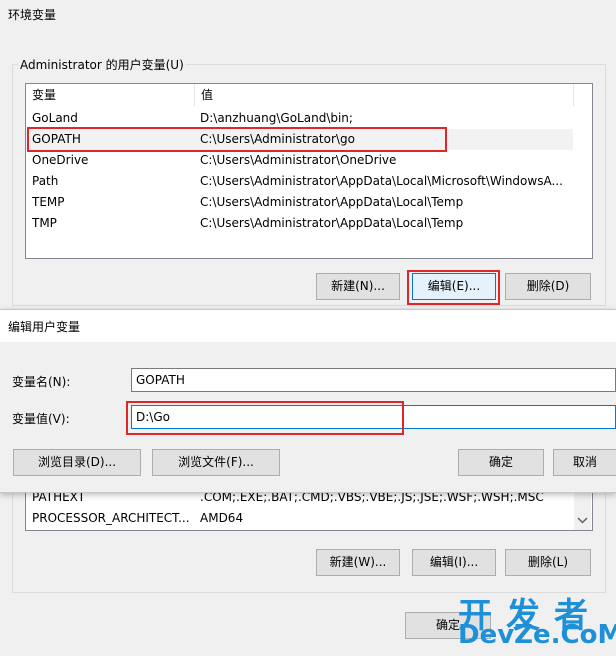 Image resolution: width=616 pixels, height=656 pixels. Describe the element at coordinates (41, 419) in the screenshot. I see `variable-value-label: 变量值(V):` at that location.